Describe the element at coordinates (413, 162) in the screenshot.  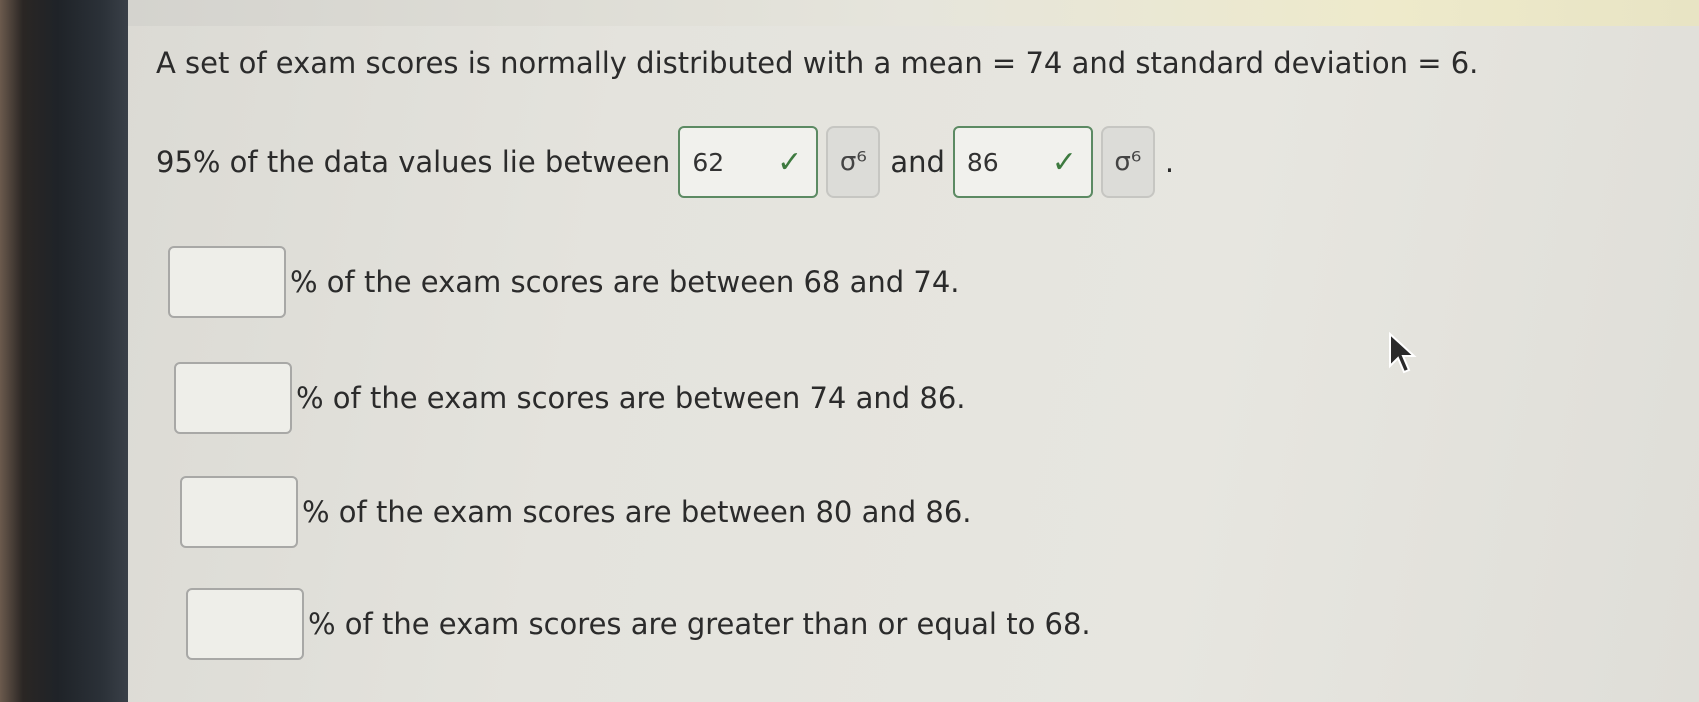
I see `answered-row-lead-text: 95% of the data values lie between` at that location.